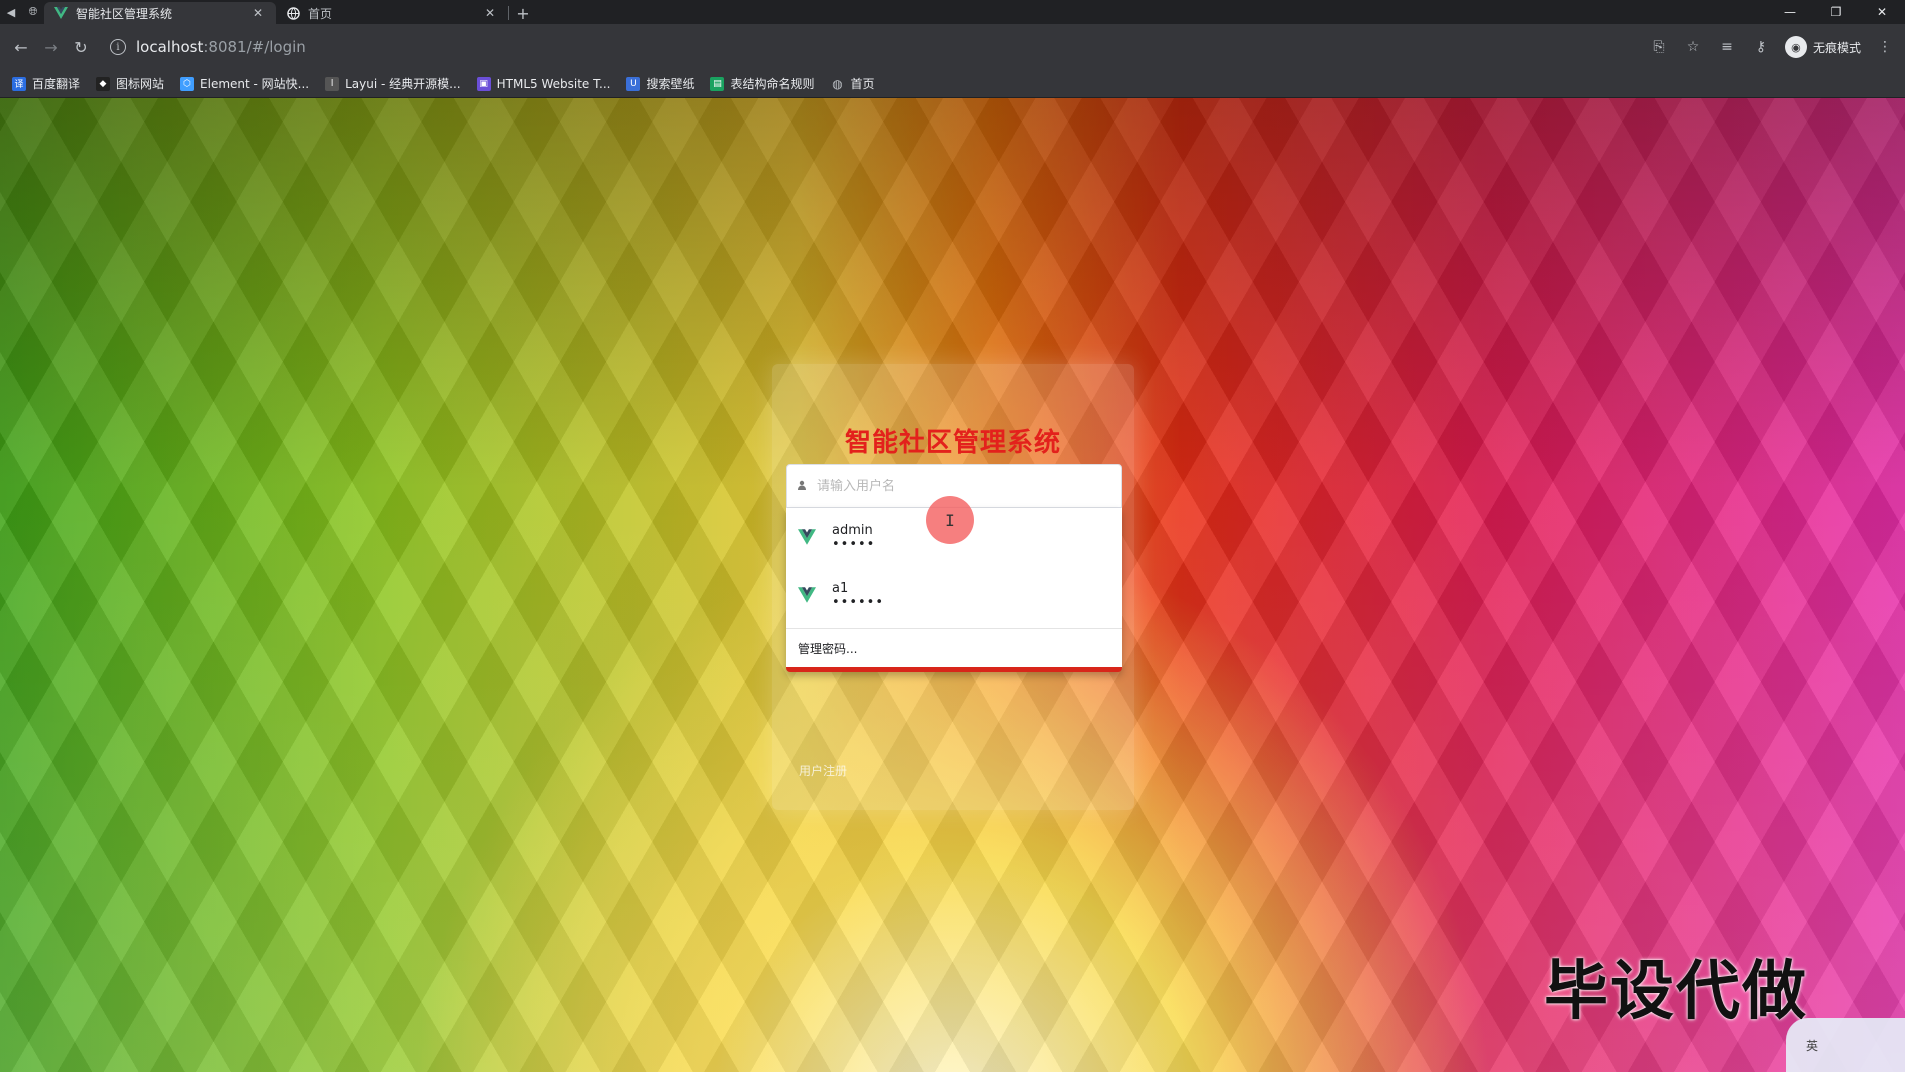 The image size is (1905, 1072). Describe the element at coordinates (1836, 47) in the screenshot. I see `incognito-label: 无痕模式` at that location.